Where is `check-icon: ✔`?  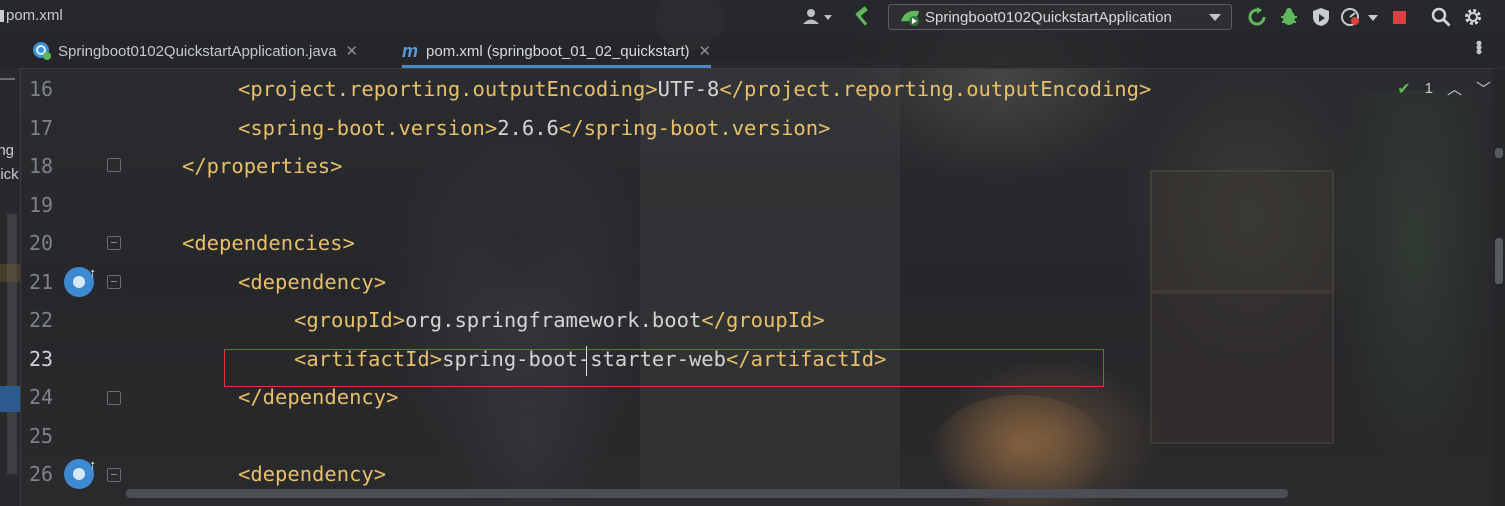
check-icon: ✔ is located at coordinates (1404, 89).